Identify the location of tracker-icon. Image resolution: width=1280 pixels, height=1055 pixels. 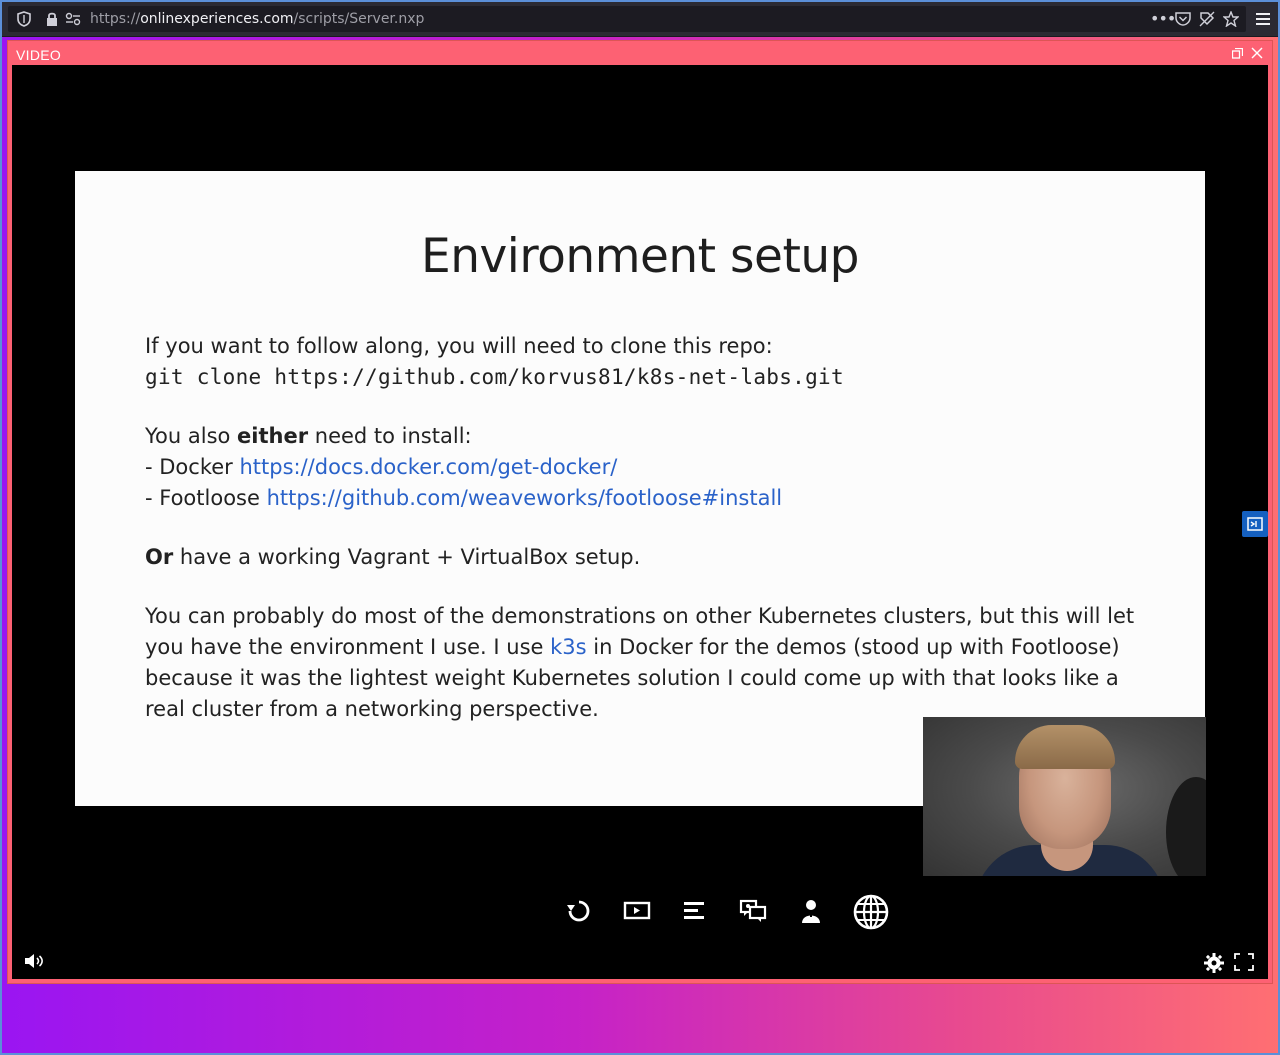
(1207, 19).